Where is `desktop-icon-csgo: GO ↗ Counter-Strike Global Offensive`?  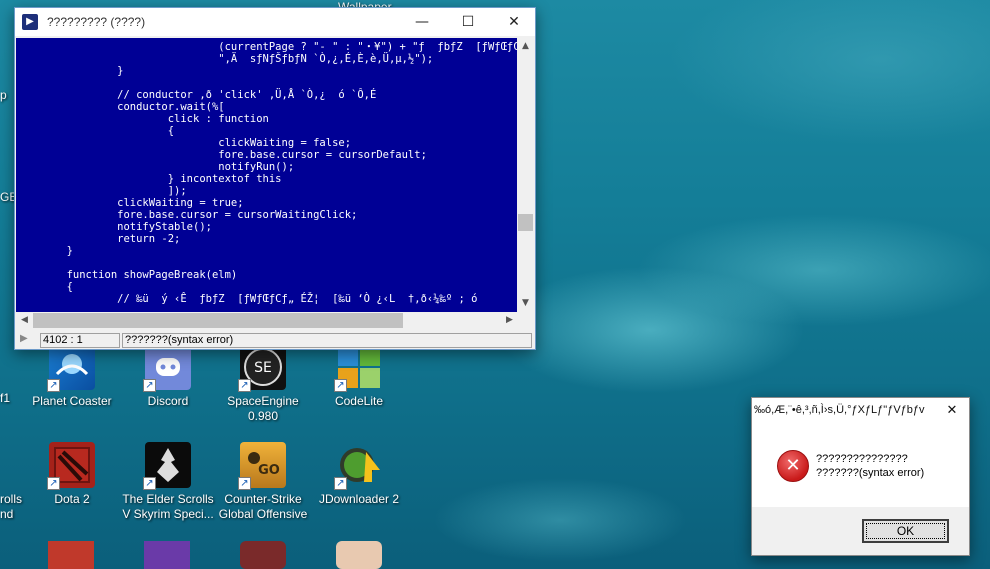 desktop-icon-csgo: GO ↗ Counter-Strike Global Offensive is located at coordinates (263, 482).